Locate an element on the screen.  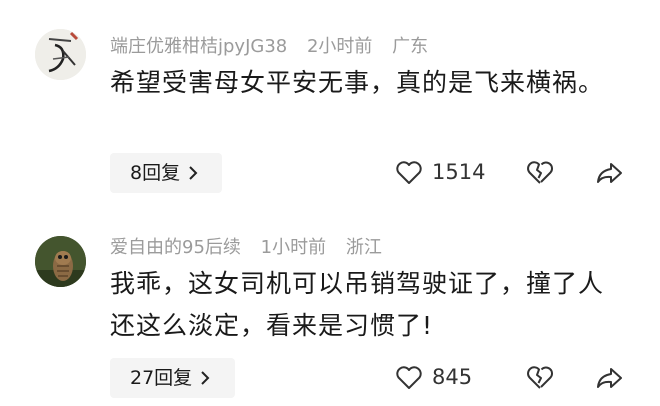
owl-avatar-icon is located at coordinates (60, 261).